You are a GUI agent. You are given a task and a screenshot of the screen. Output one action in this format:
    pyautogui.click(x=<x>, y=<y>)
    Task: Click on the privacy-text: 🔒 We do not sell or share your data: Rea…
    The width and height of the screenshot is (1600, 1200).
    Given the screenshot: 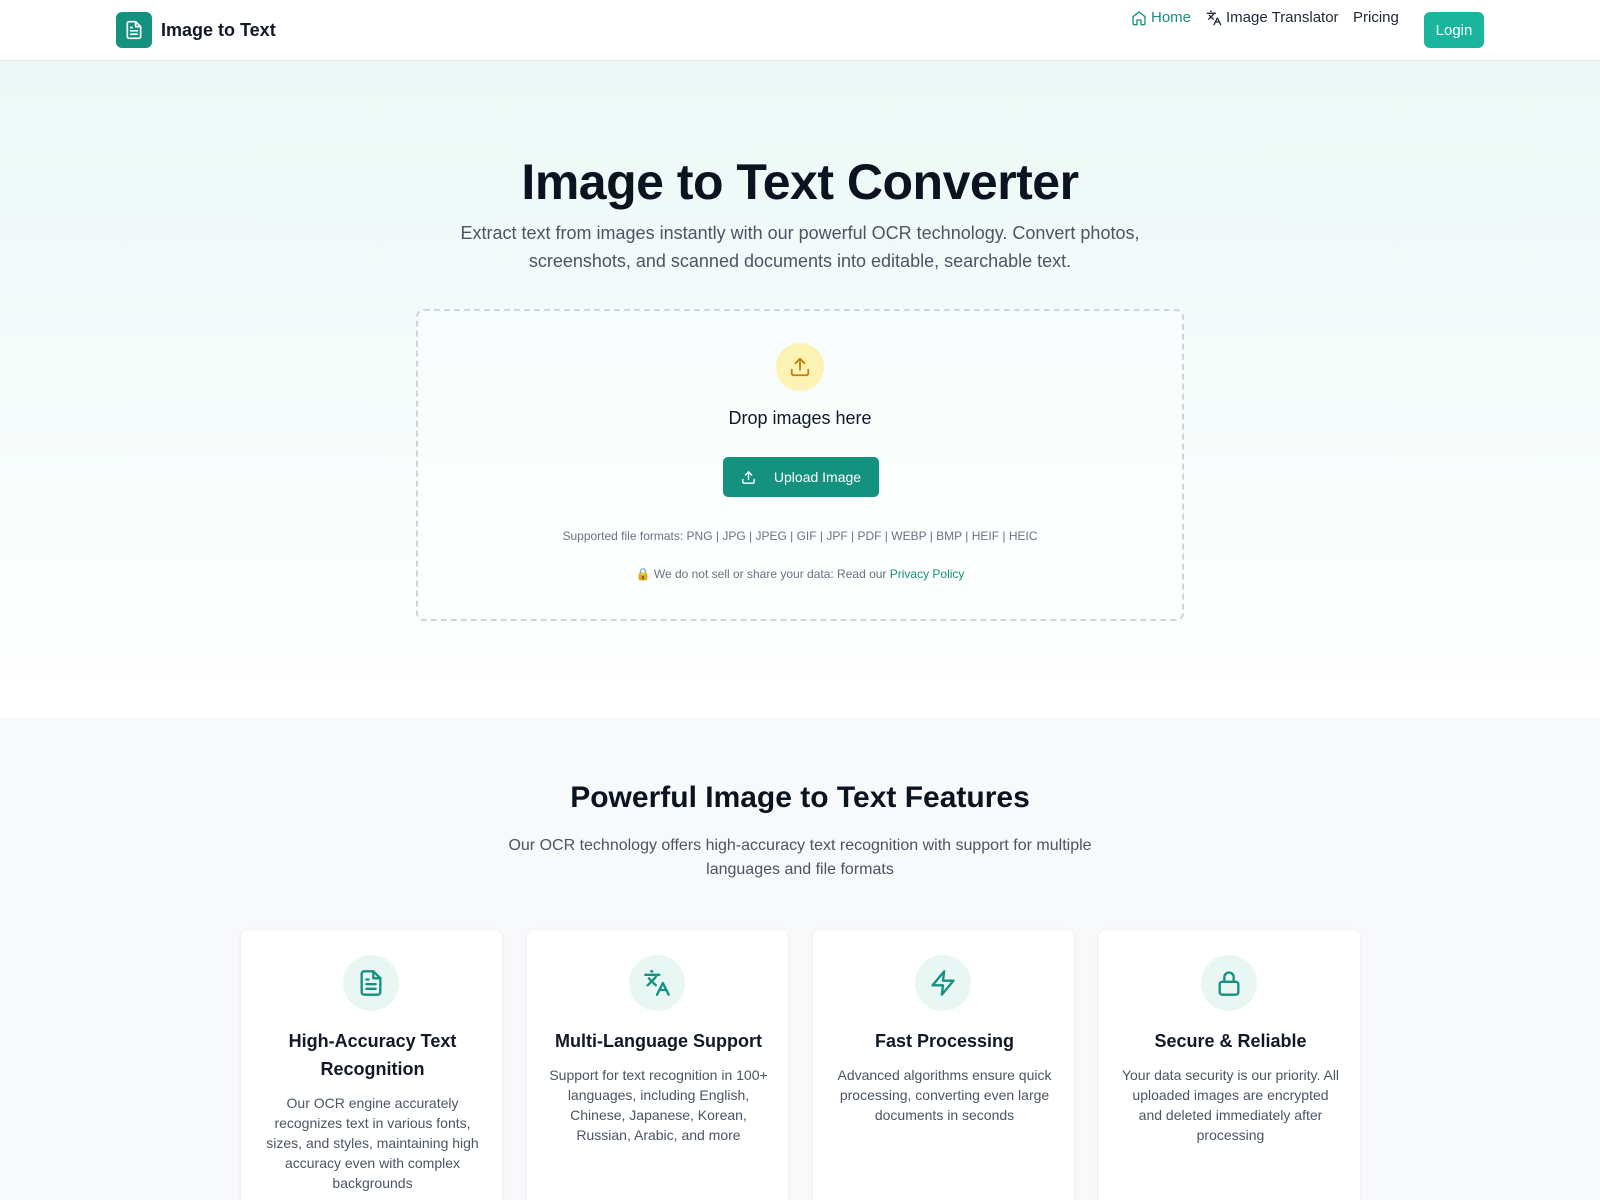 What is the action you would take?
    pyautogui.click(x=762, y=574)
    